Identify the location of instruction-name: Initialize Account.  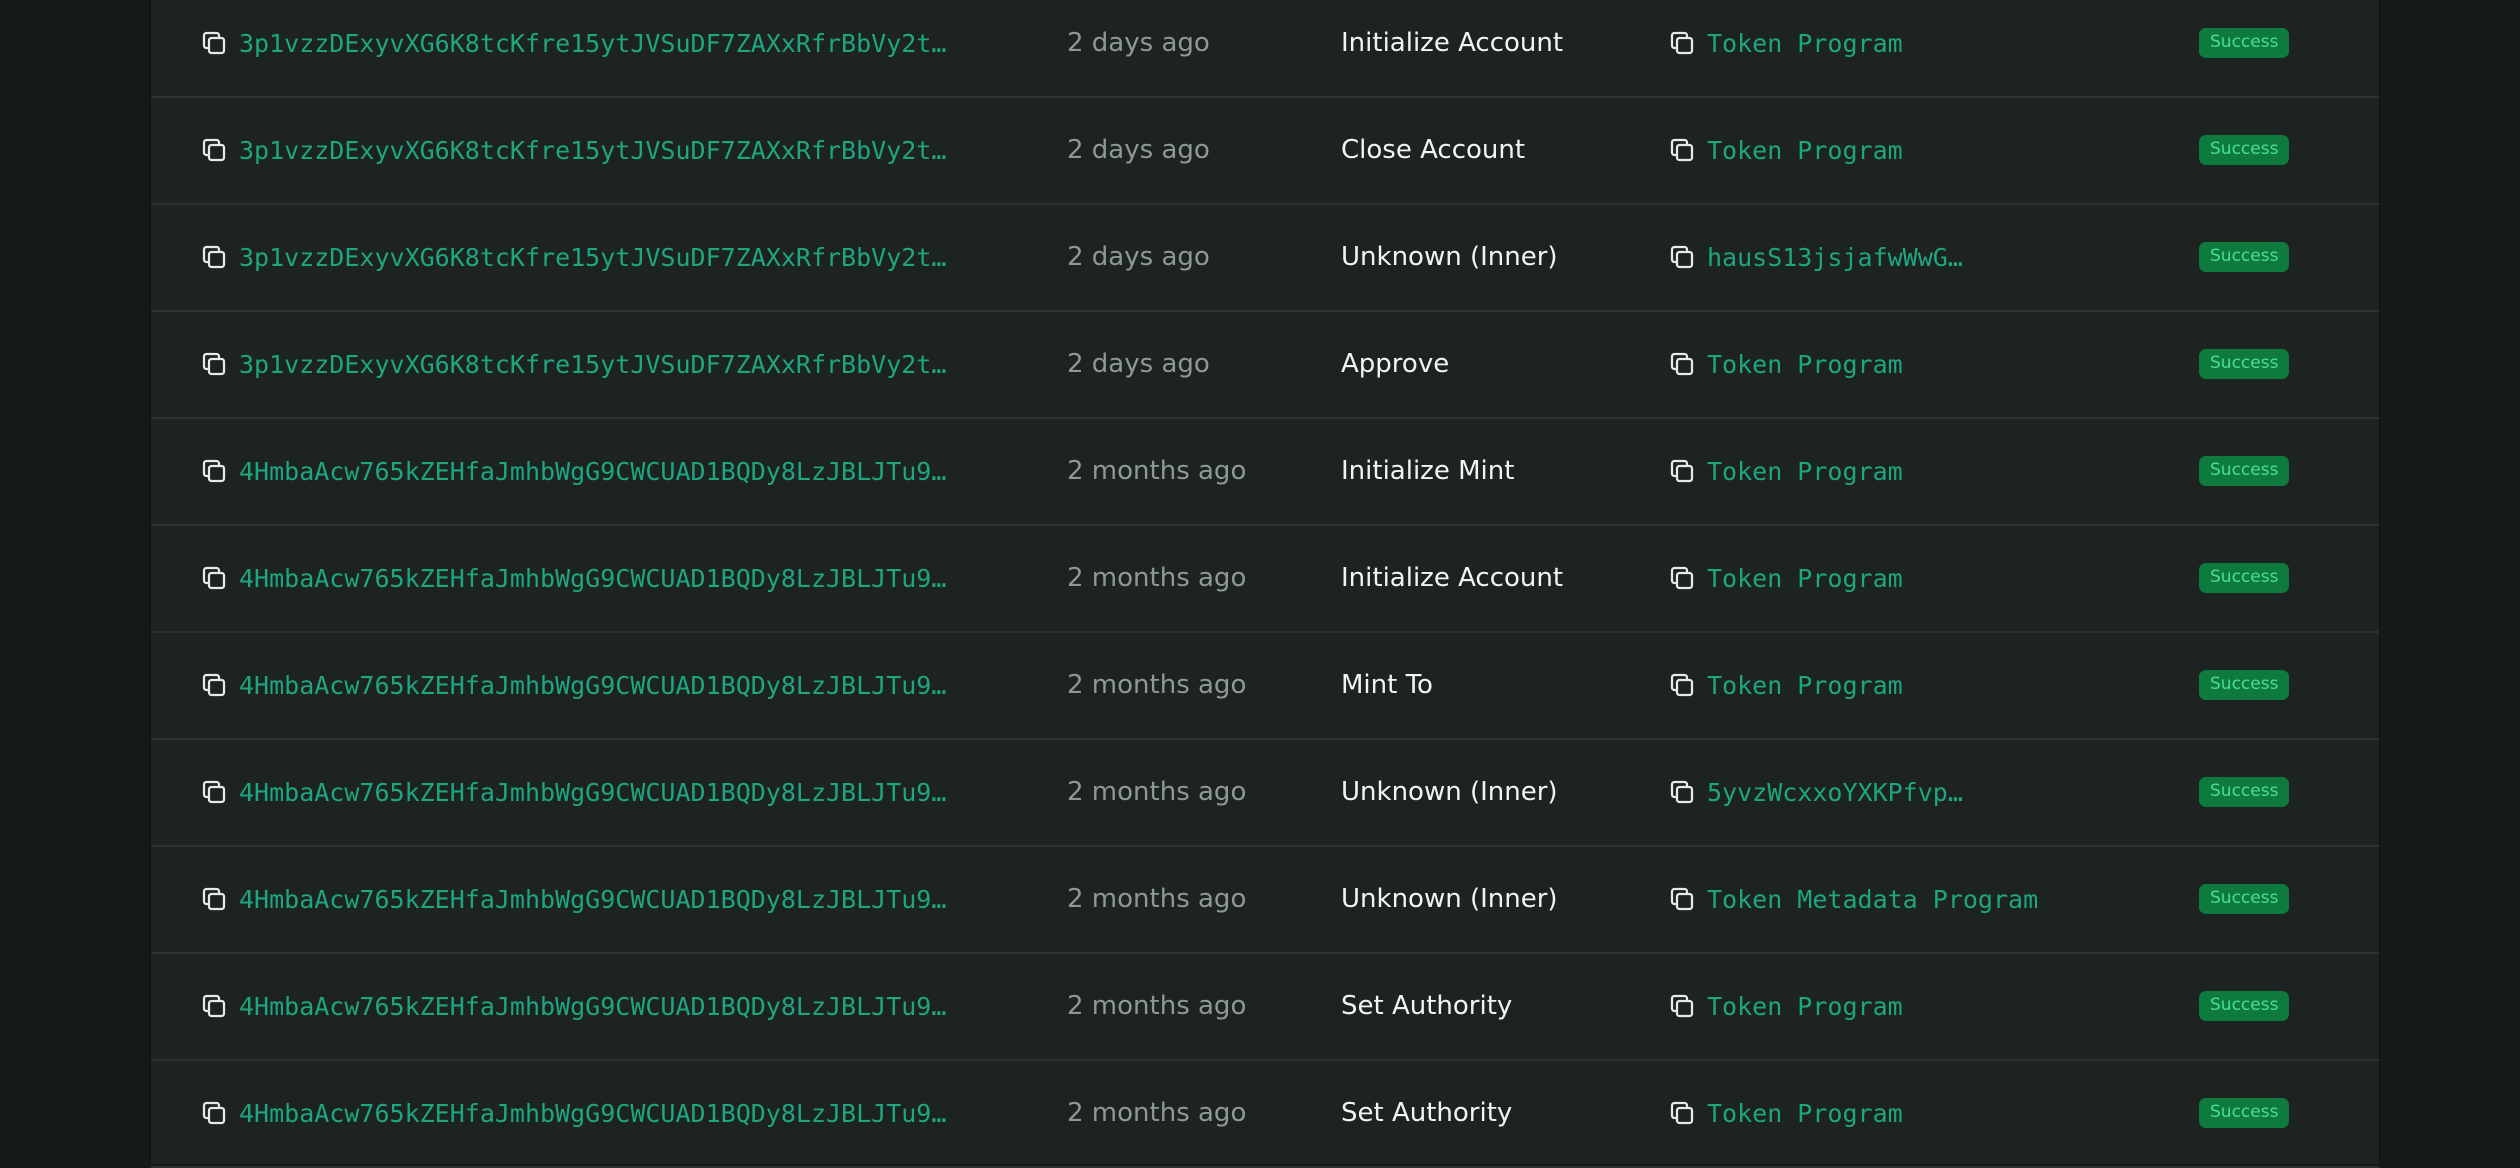
(1452, 43).